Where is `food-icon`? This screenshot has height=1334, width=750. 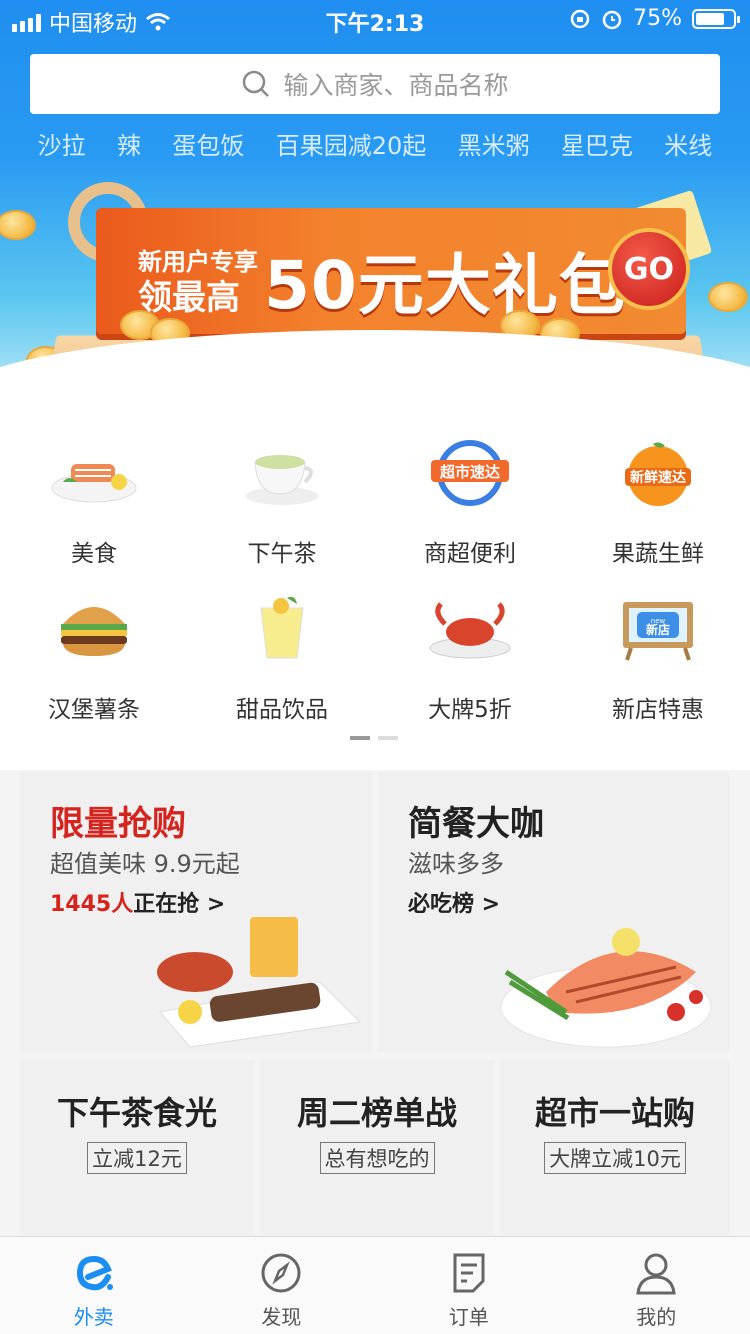 food-icon is located at coordinates (94, 473).